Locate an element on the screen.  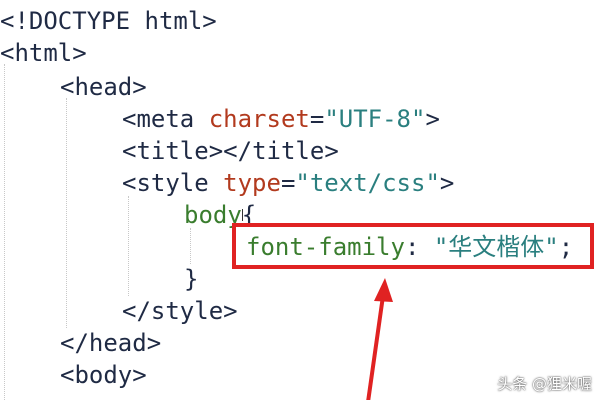
watermark: 头条 @狸米喔 is located at coordinates (544, 384).